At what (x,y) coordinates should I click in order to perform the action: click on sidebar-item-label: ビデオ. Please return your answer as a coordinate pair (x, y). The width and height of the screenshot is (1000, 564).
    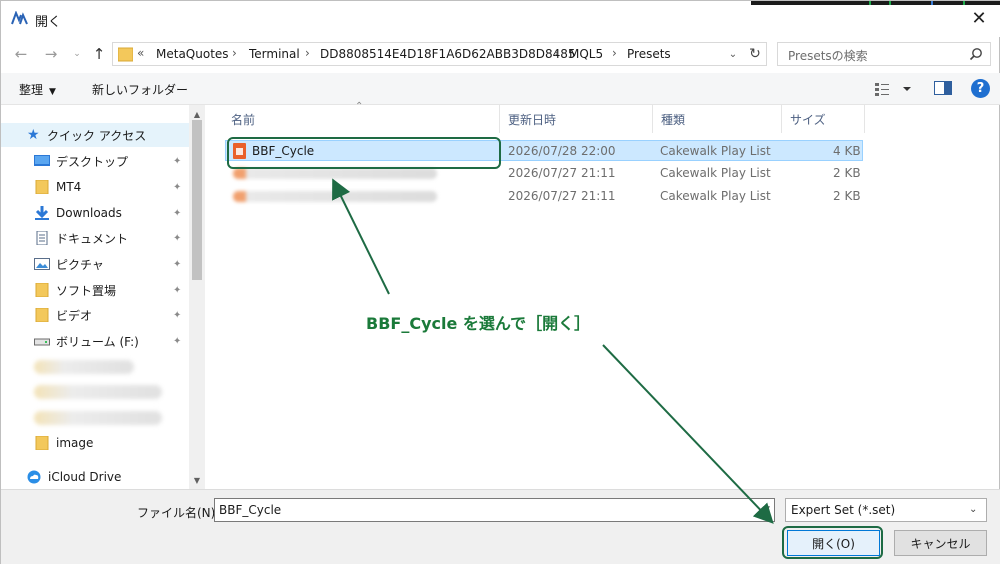
    Looking at the image, I should click on (74, 315).